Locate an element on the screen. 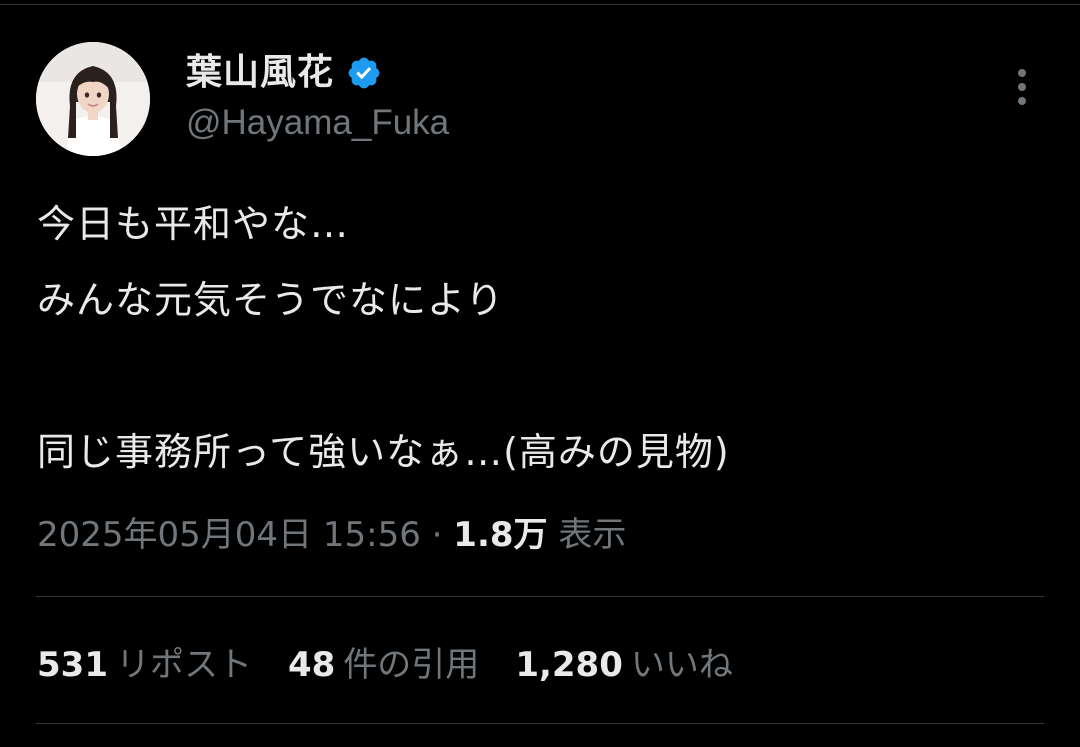  engagement-stats: 531 リポスト 48 件の引用 1,280 いいね is located at coordinates (403, 665).